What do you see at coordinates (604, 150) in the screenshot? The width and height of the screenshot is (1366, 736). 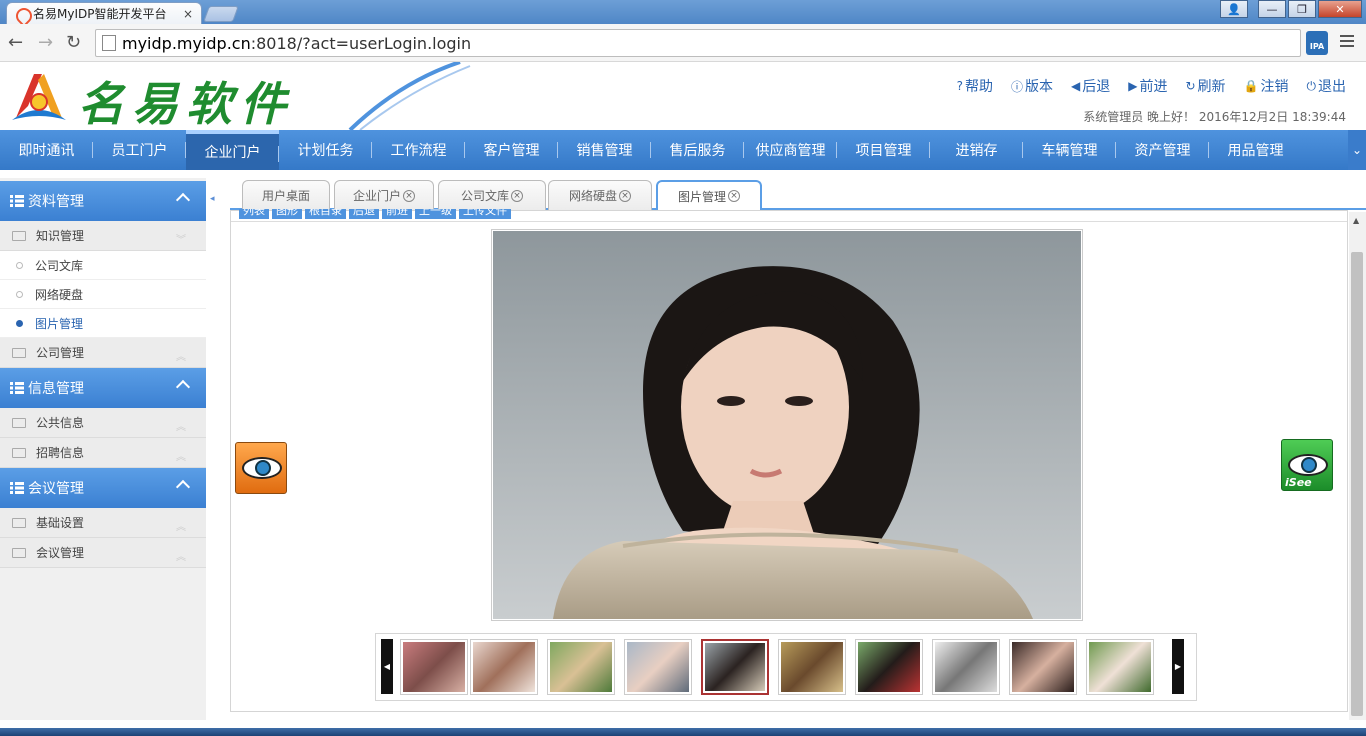 I see `nav-item-sales: 销售管理` at bounding box center [604, 150].